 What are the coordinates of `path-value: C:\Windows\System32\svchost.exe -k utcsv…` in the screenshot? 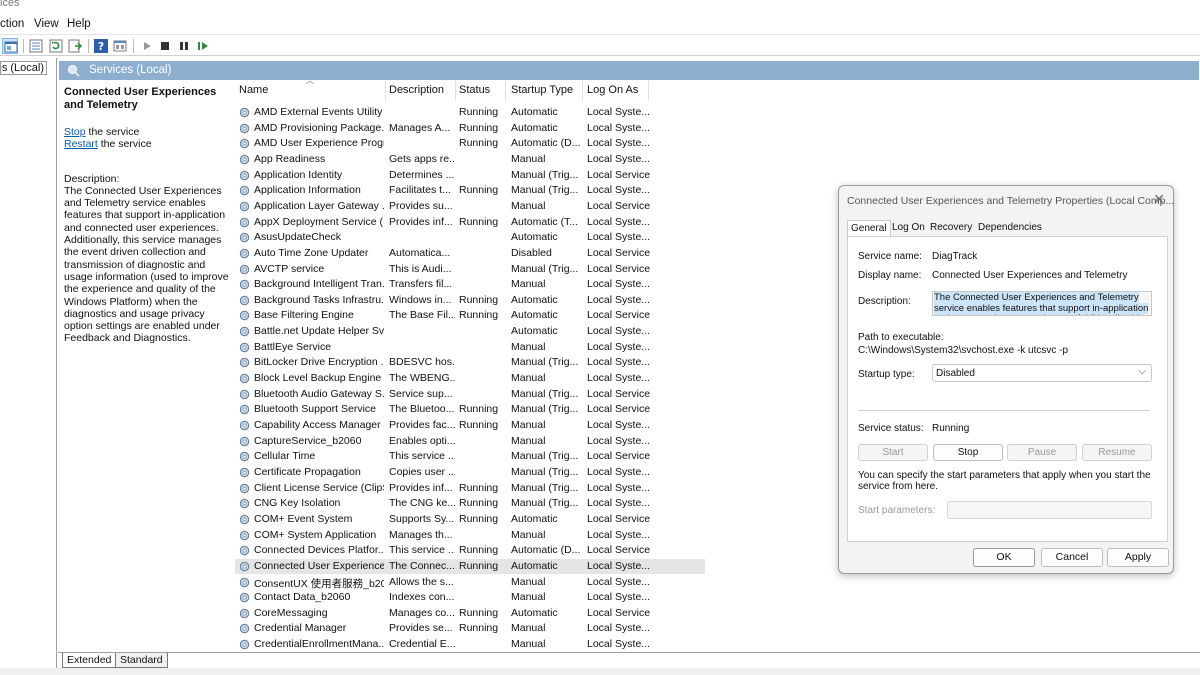 It's located at (963, 350).